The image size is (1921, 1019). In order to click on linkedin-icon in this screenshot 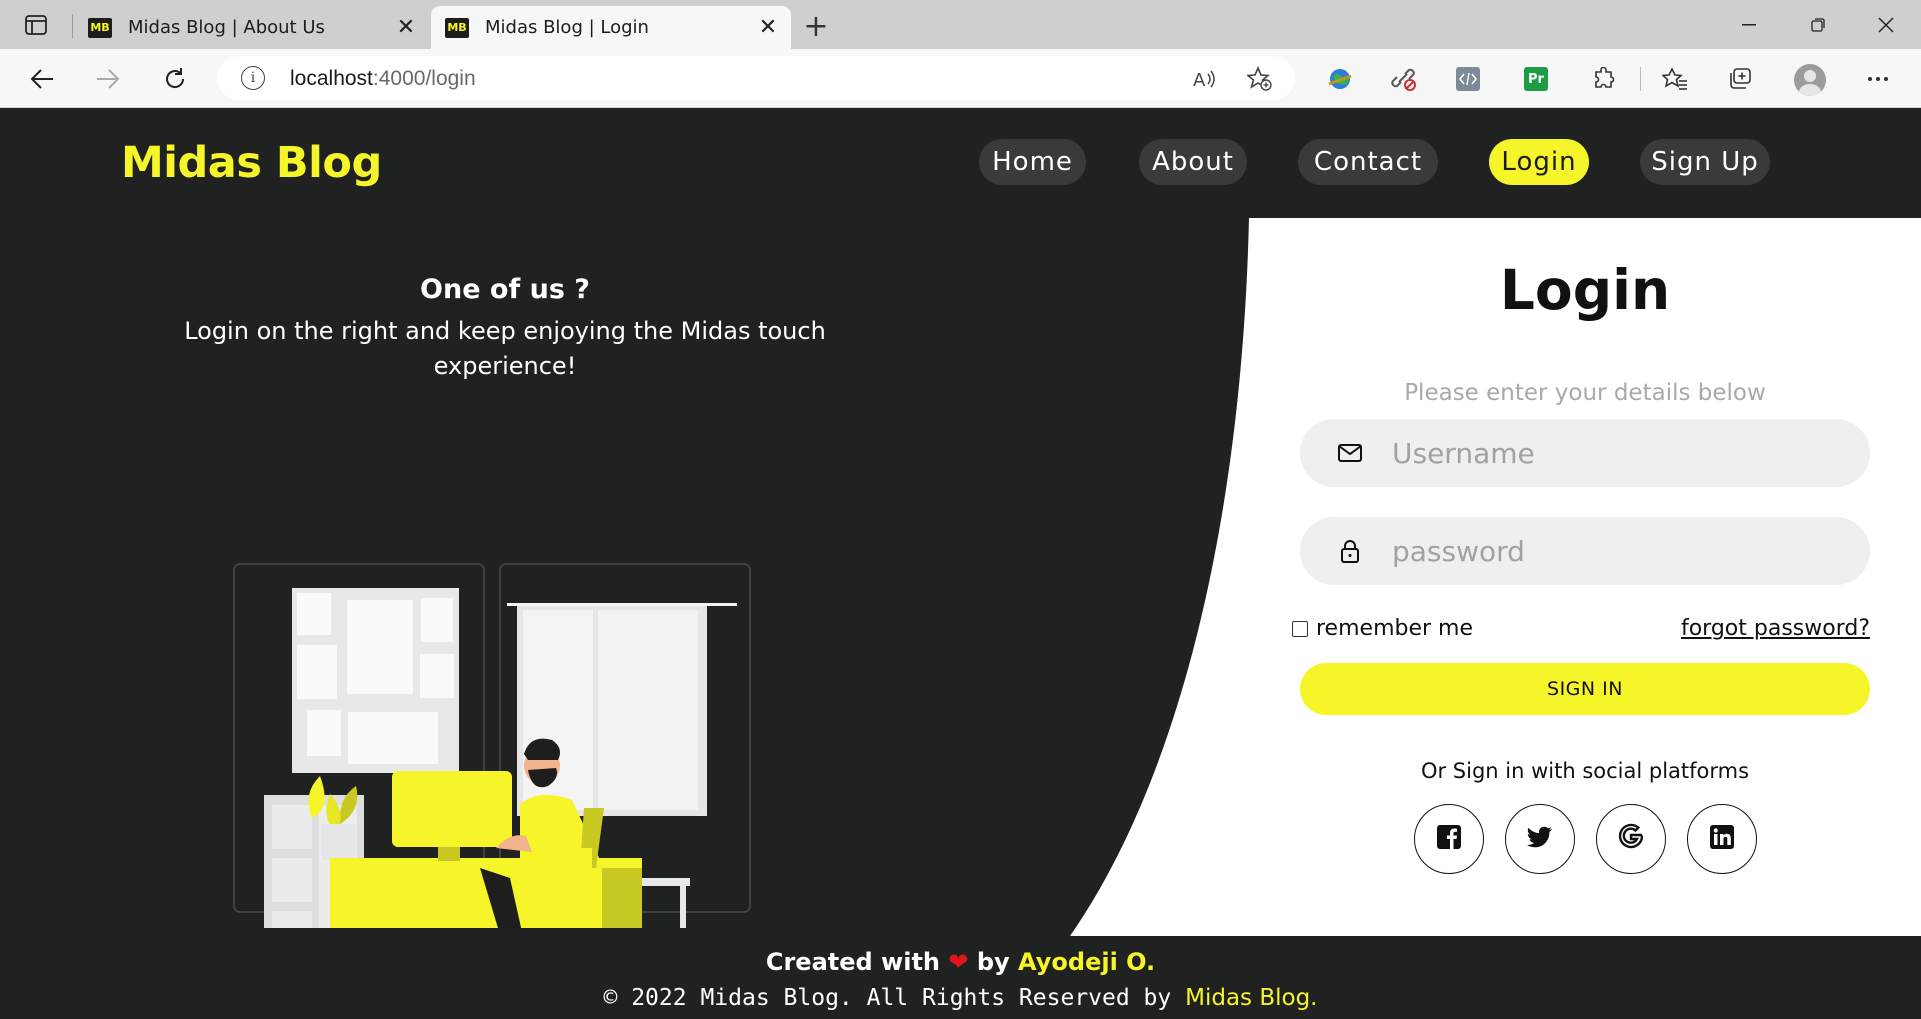, I will do `click(1722, 839)`.